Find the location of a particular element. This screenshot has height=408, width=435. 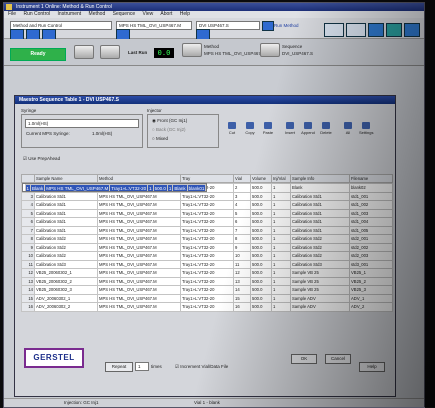

cell-filename: VB25_3 is located at coordinates (371, 290).